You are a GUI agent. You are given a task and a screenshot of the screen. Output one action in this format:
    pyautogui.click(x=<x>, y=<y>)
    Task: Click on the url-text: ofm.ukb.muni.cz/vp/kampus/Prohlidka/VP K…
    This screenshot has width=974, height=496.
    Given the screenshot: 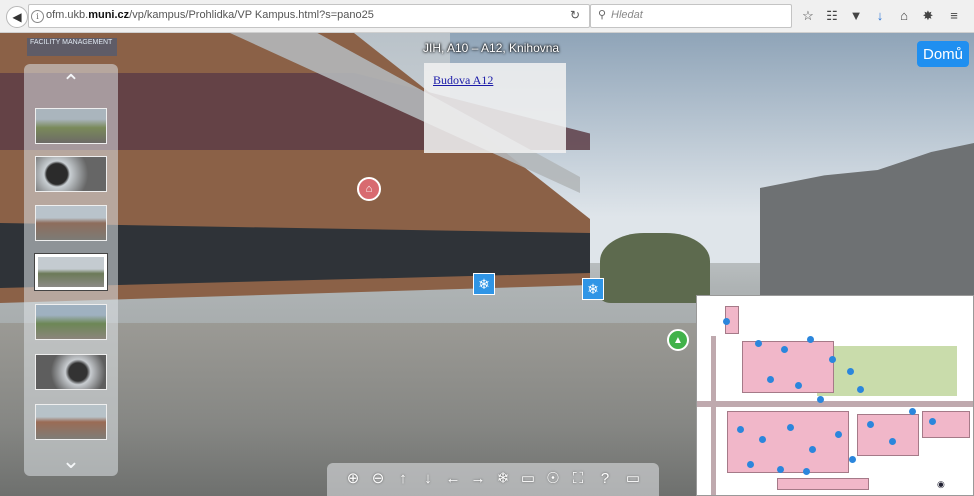 What is the action you would take?
    pyautogui.click(x=210, y=15)
    